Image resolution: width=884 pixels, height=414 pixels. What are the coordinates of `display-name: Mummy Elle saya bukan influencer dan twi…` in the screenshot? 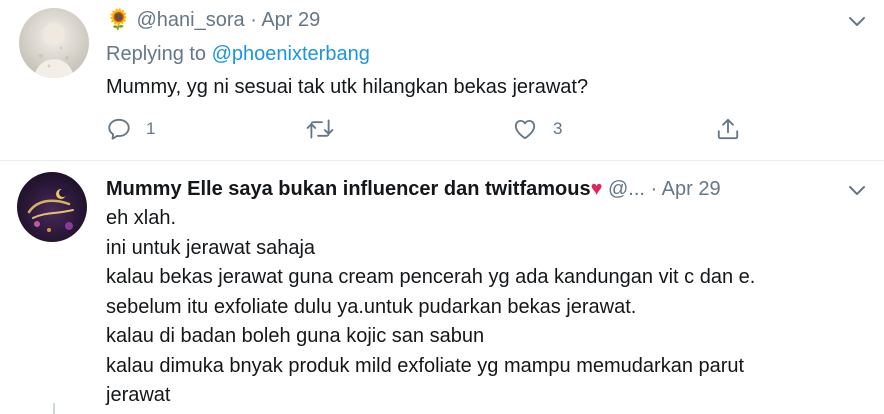 It's located at (348, 189).